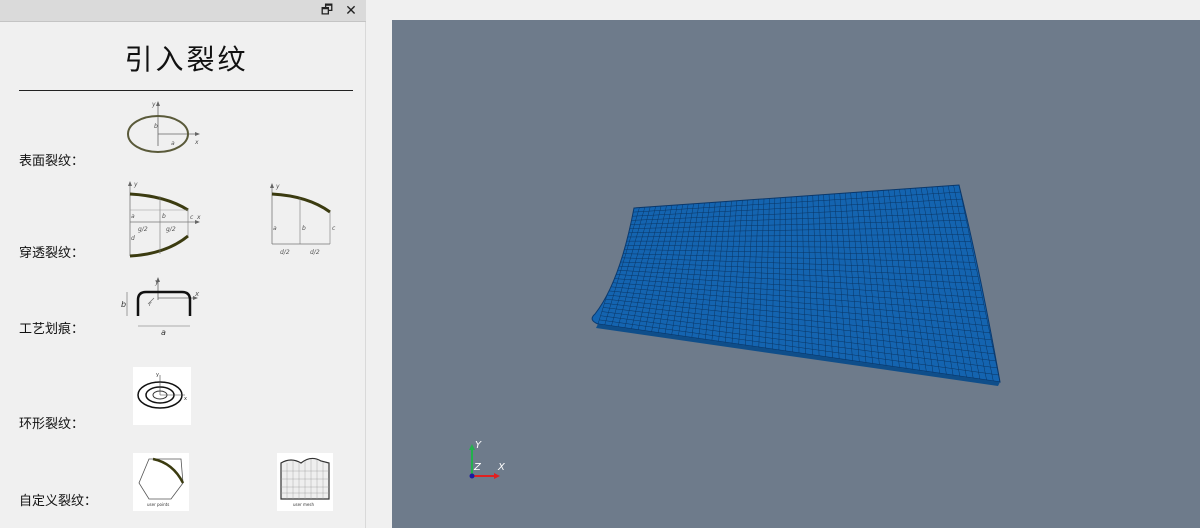  I want to click on surface-crack-diagram: y x b a, so click(163, 127).